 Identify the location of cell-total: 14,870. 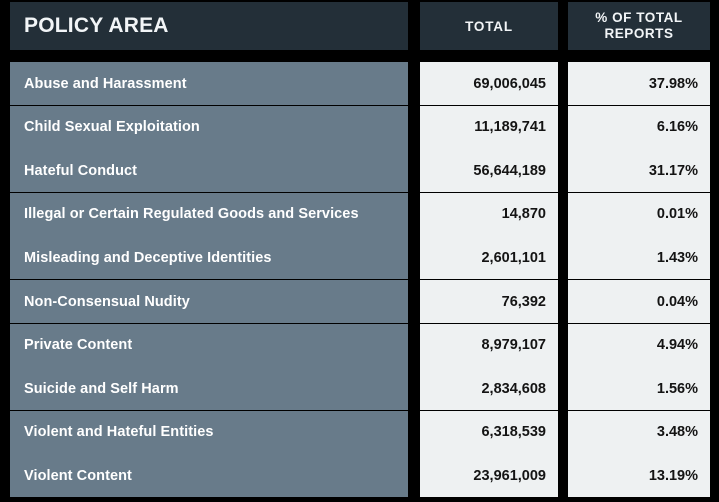
(489, 214).